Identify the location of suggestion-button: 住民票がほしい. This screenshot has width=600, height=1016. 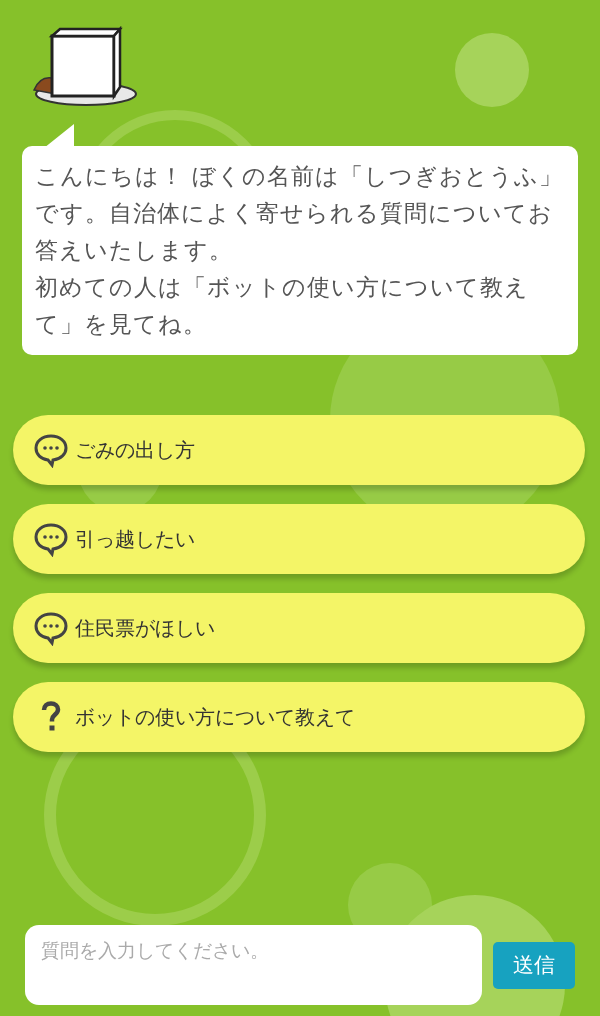
(299, 628).